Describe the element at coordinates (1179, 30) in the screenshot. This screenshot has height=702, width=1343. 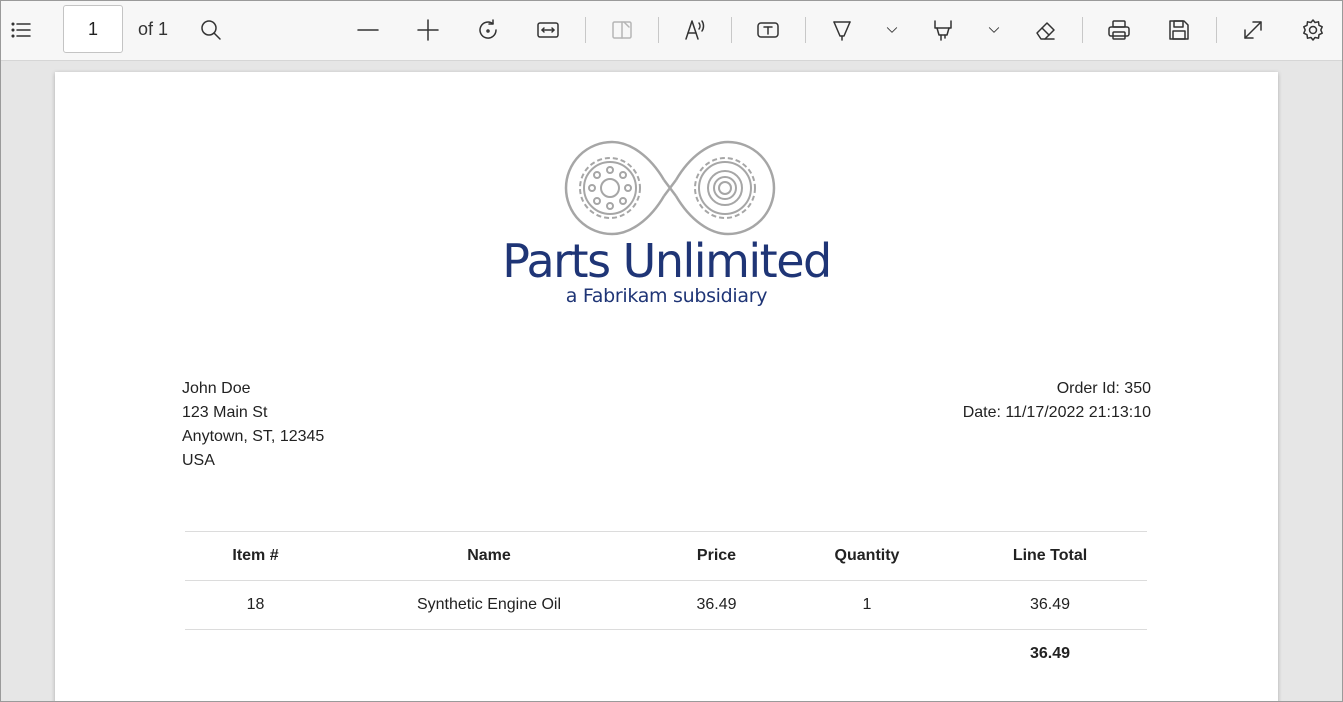
I see `save-icon` at that location.